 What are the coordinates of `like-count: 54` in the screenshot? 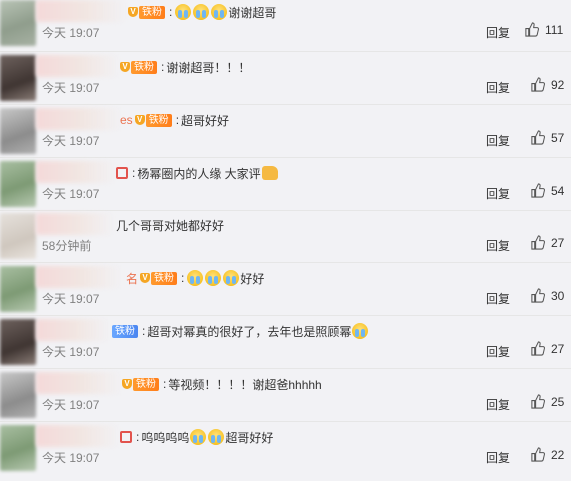 It's located at (558, 190).